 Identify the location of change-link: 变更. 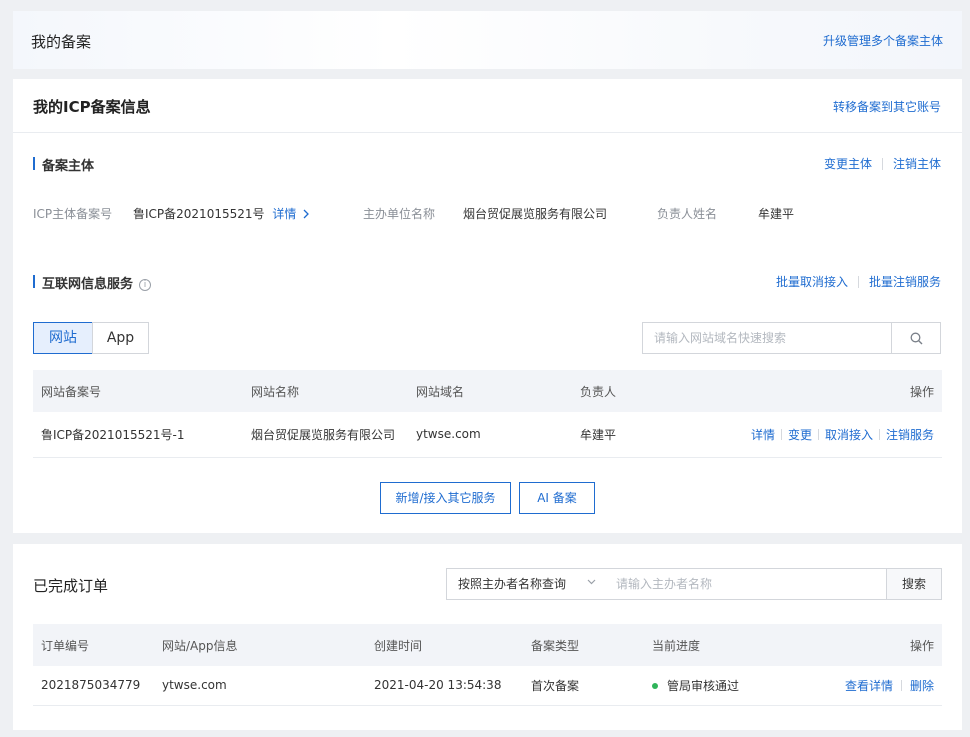
(800, 435).